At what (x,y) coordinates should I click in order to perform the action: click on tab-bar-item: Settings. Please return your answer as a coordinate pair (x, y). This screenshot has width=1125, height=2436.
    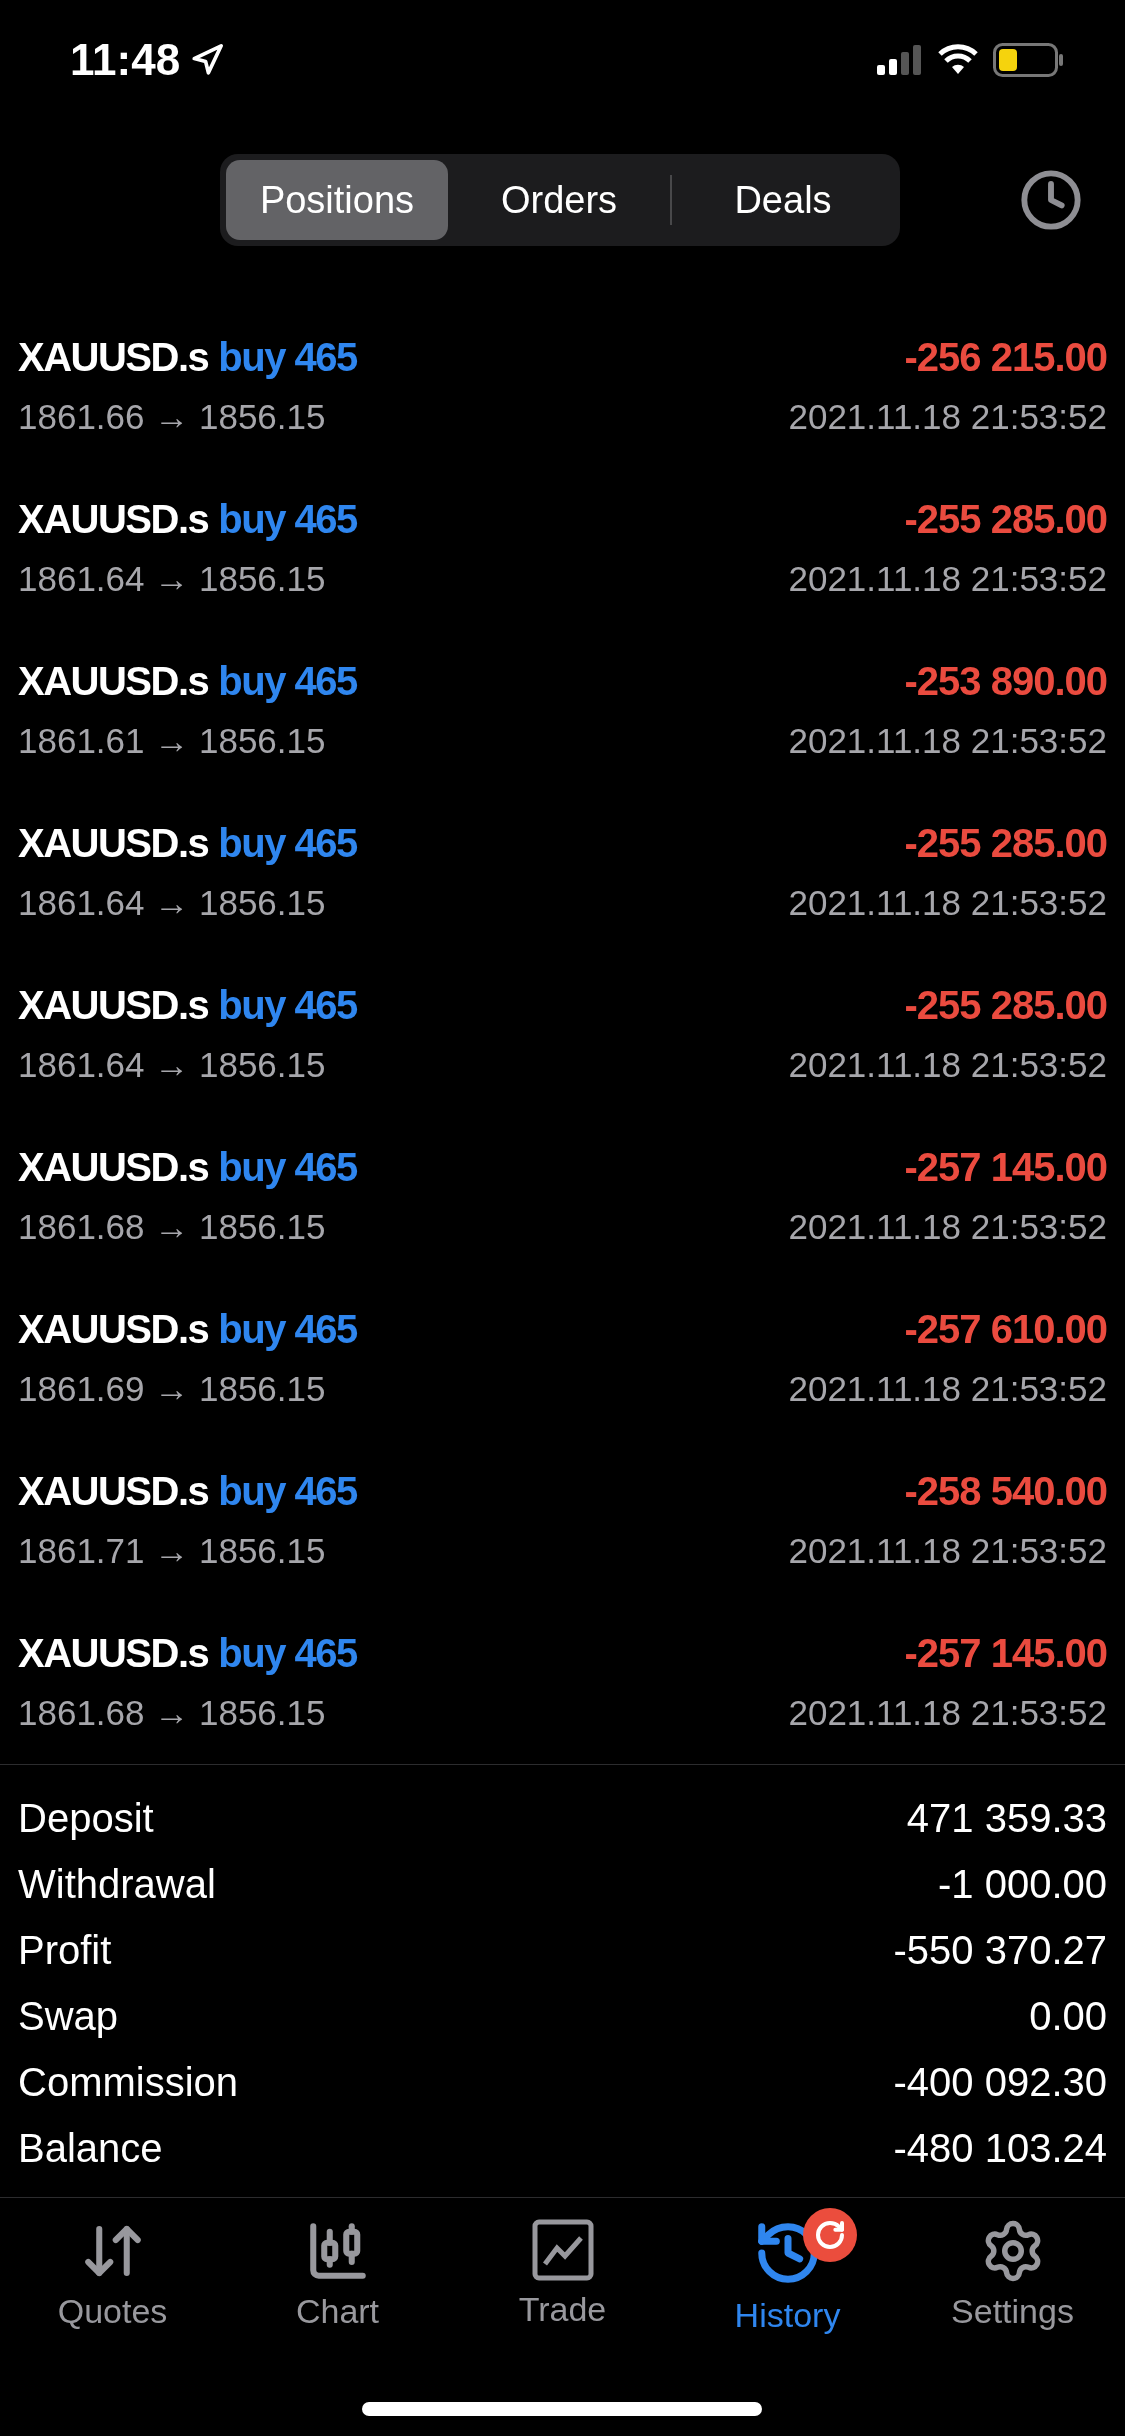
    Looking at the image, I should click on (1012, 2280).